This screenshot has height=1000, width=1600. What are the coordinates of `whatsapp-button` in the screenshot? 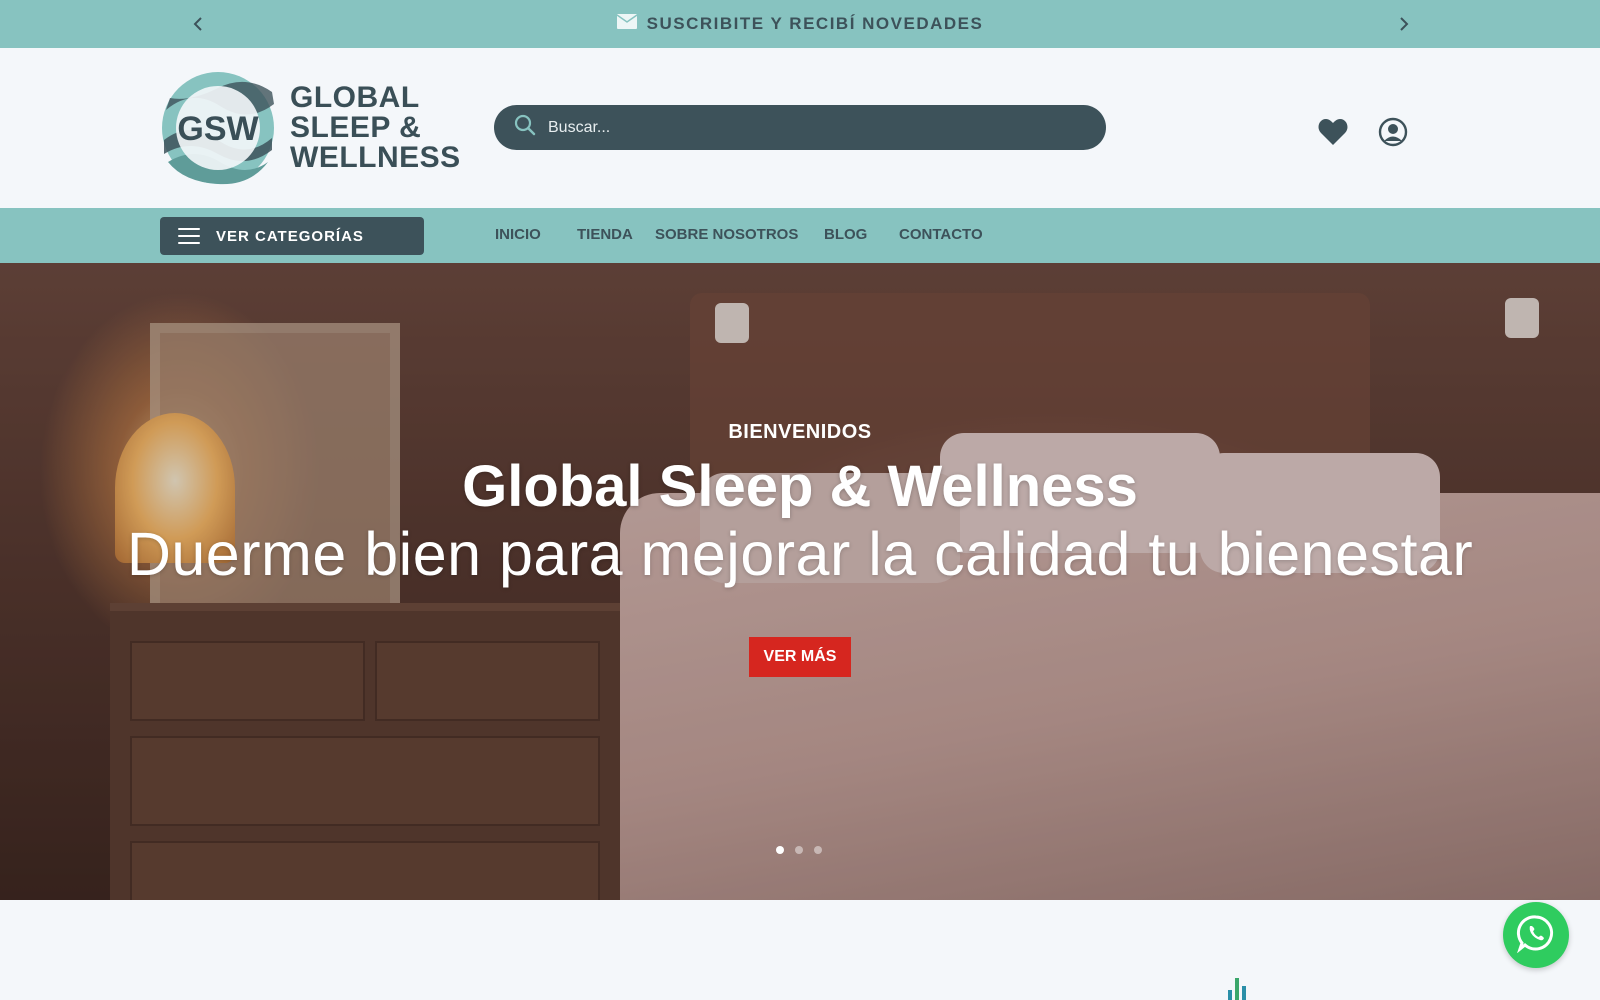 It's located at (1536, 935).